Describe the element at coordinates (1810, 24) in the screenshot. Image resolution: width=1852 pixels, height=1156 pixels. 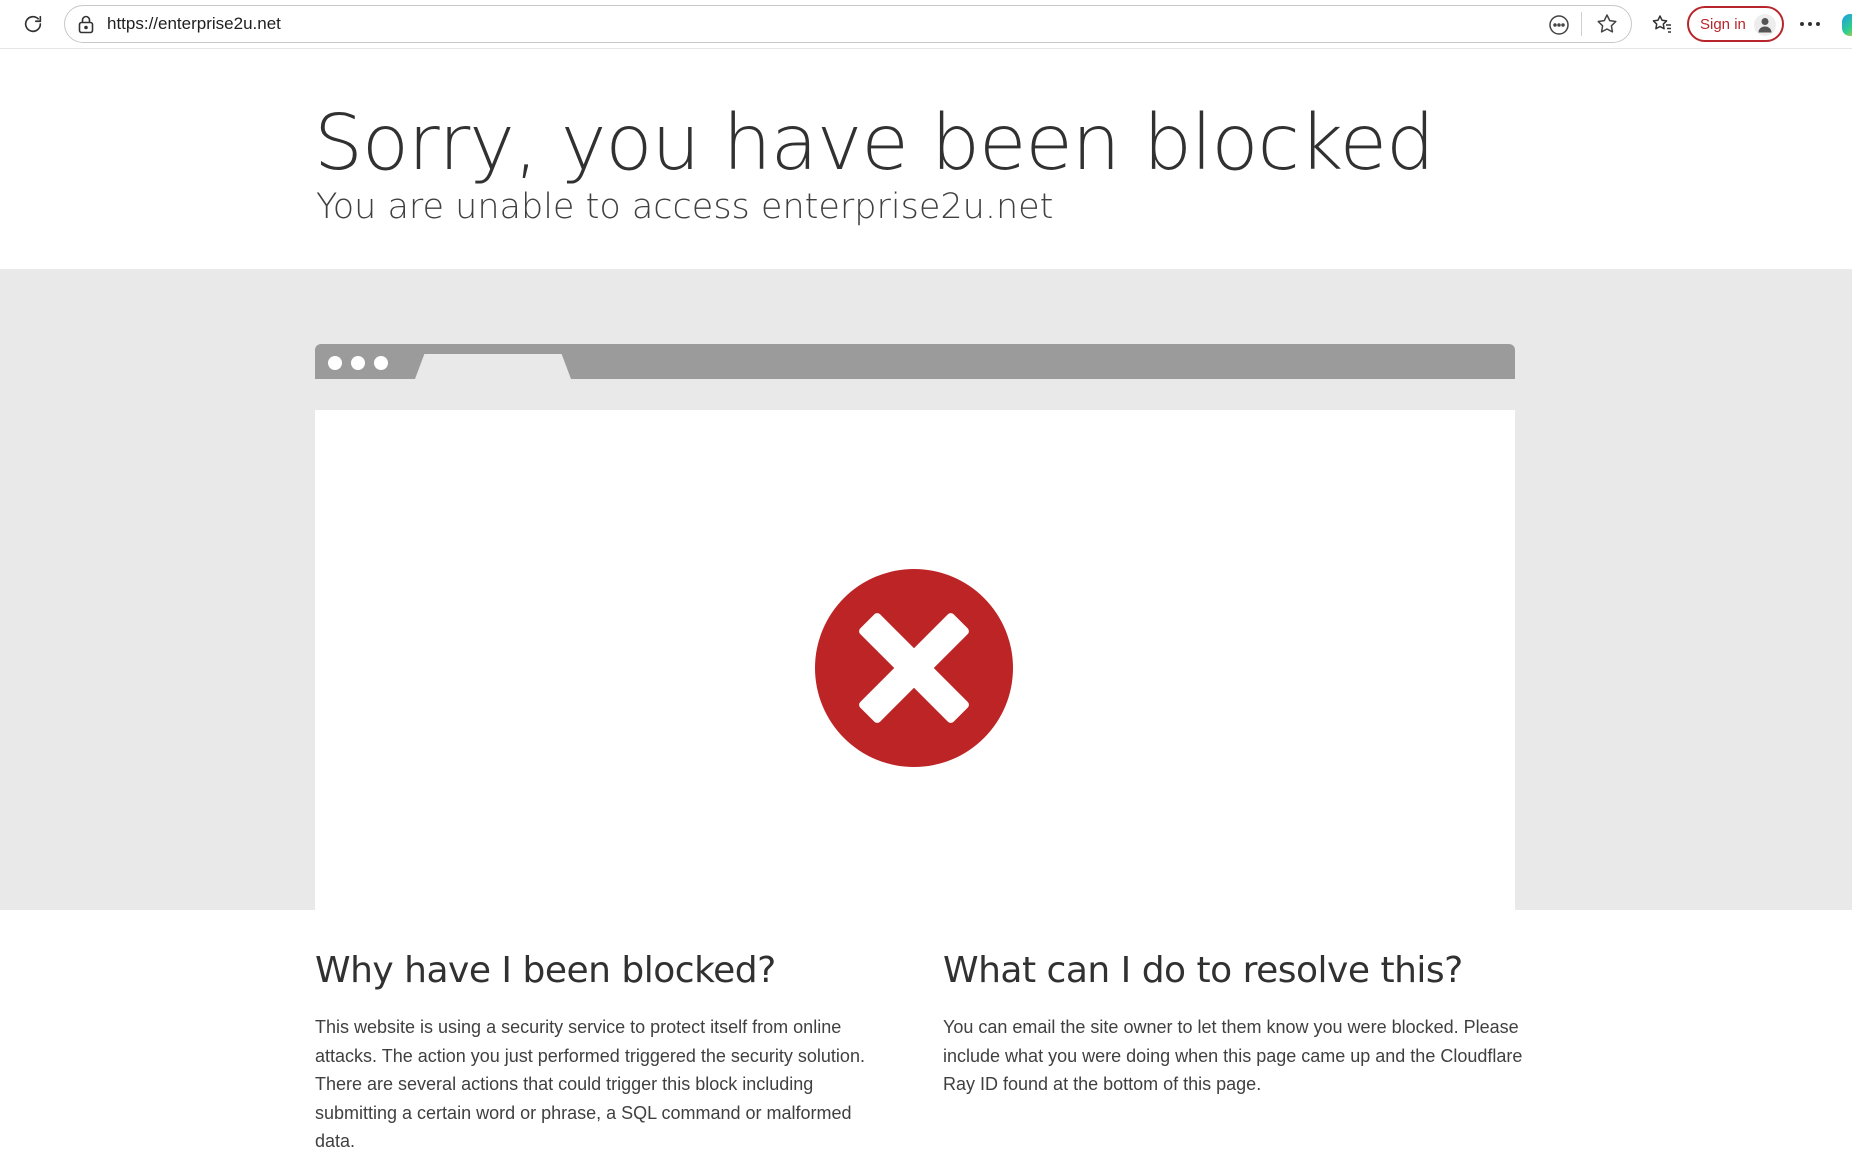
I see `more-icon` at that location.